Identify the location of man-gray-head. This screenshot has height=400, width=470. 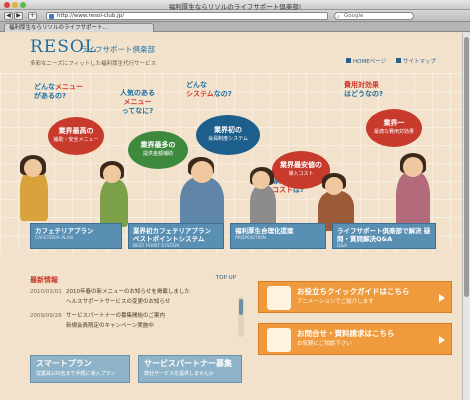
(261, 180).